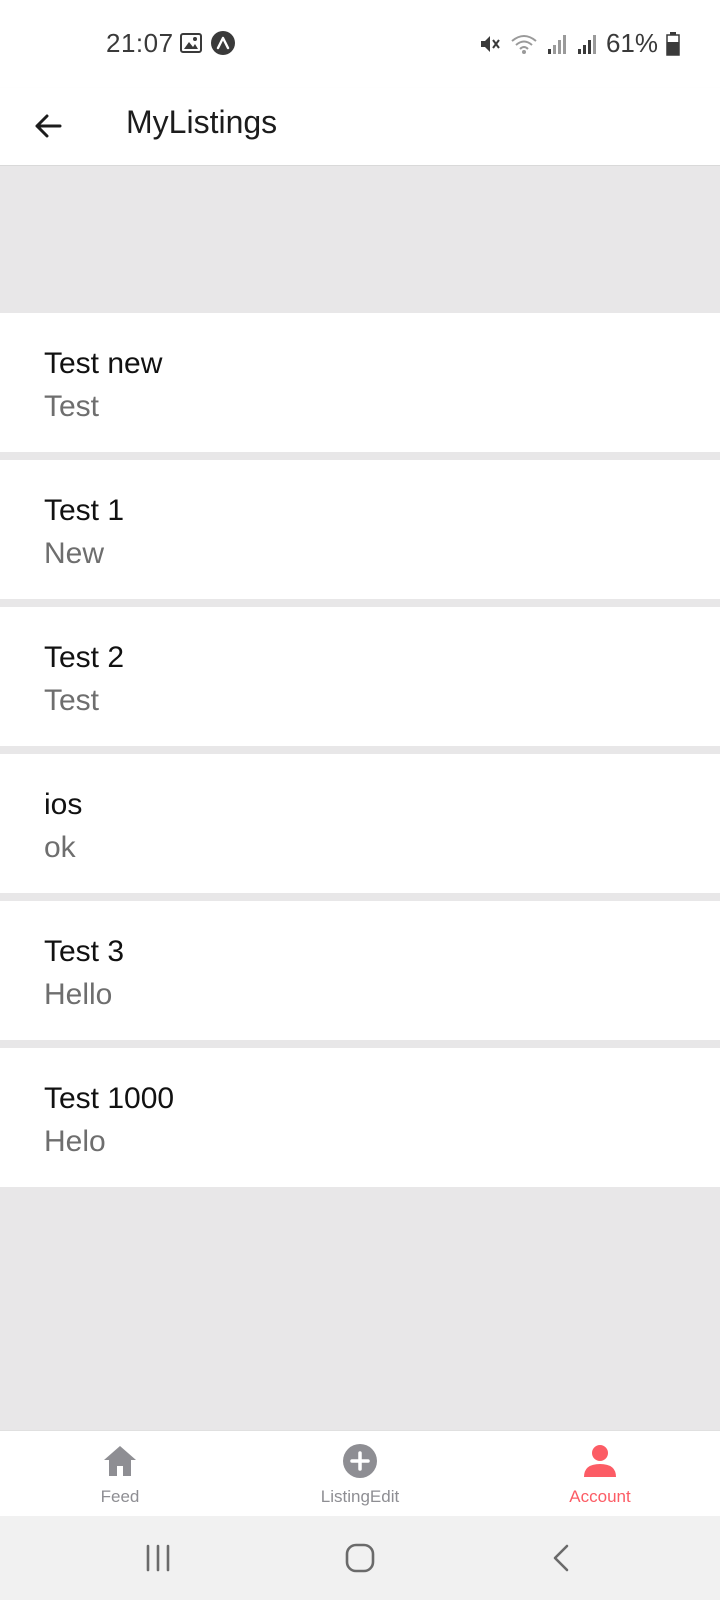 This screenshot has height=1600, width=720. What do you see at coordinates (191, 43) in the screenshot?
I see `gallery-icon` at bounding box center [191, 43].